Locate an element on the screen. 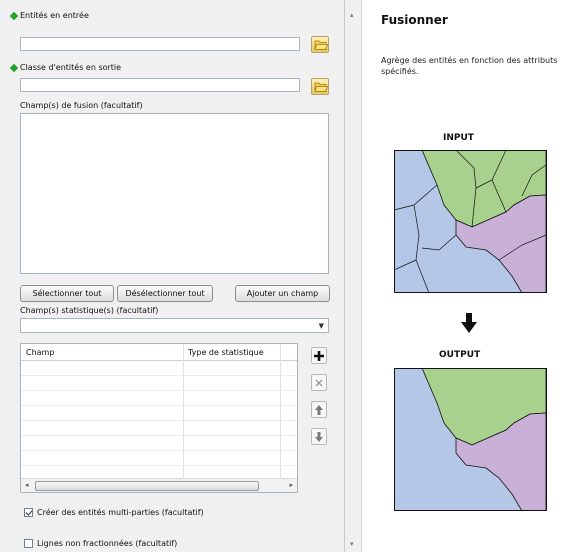  statistics-fields-label: Champ(s) statistique(s) (facultatif) is located at coordinates (89, 310).